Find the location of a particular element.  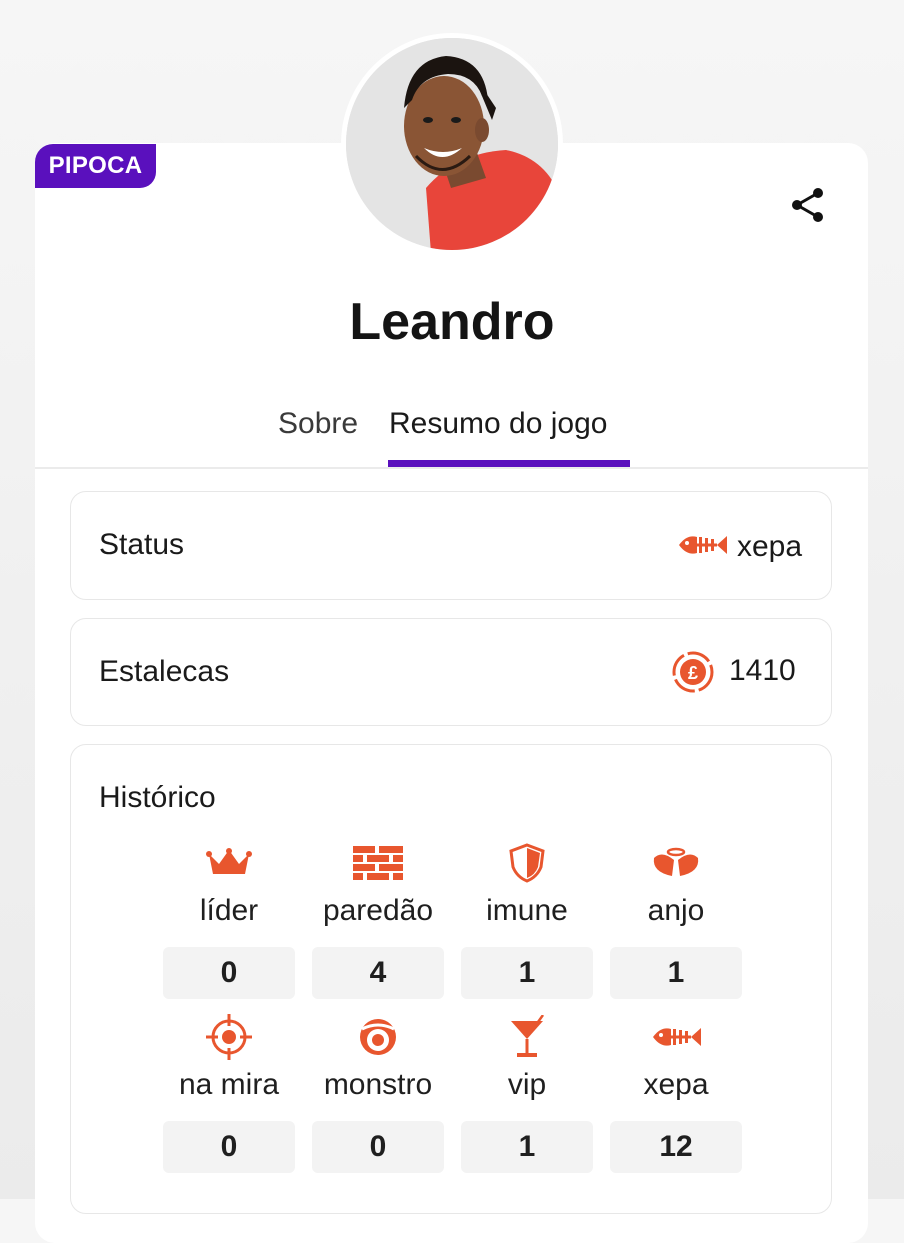

stat-label: paredão is located at coordinates (378, 910).